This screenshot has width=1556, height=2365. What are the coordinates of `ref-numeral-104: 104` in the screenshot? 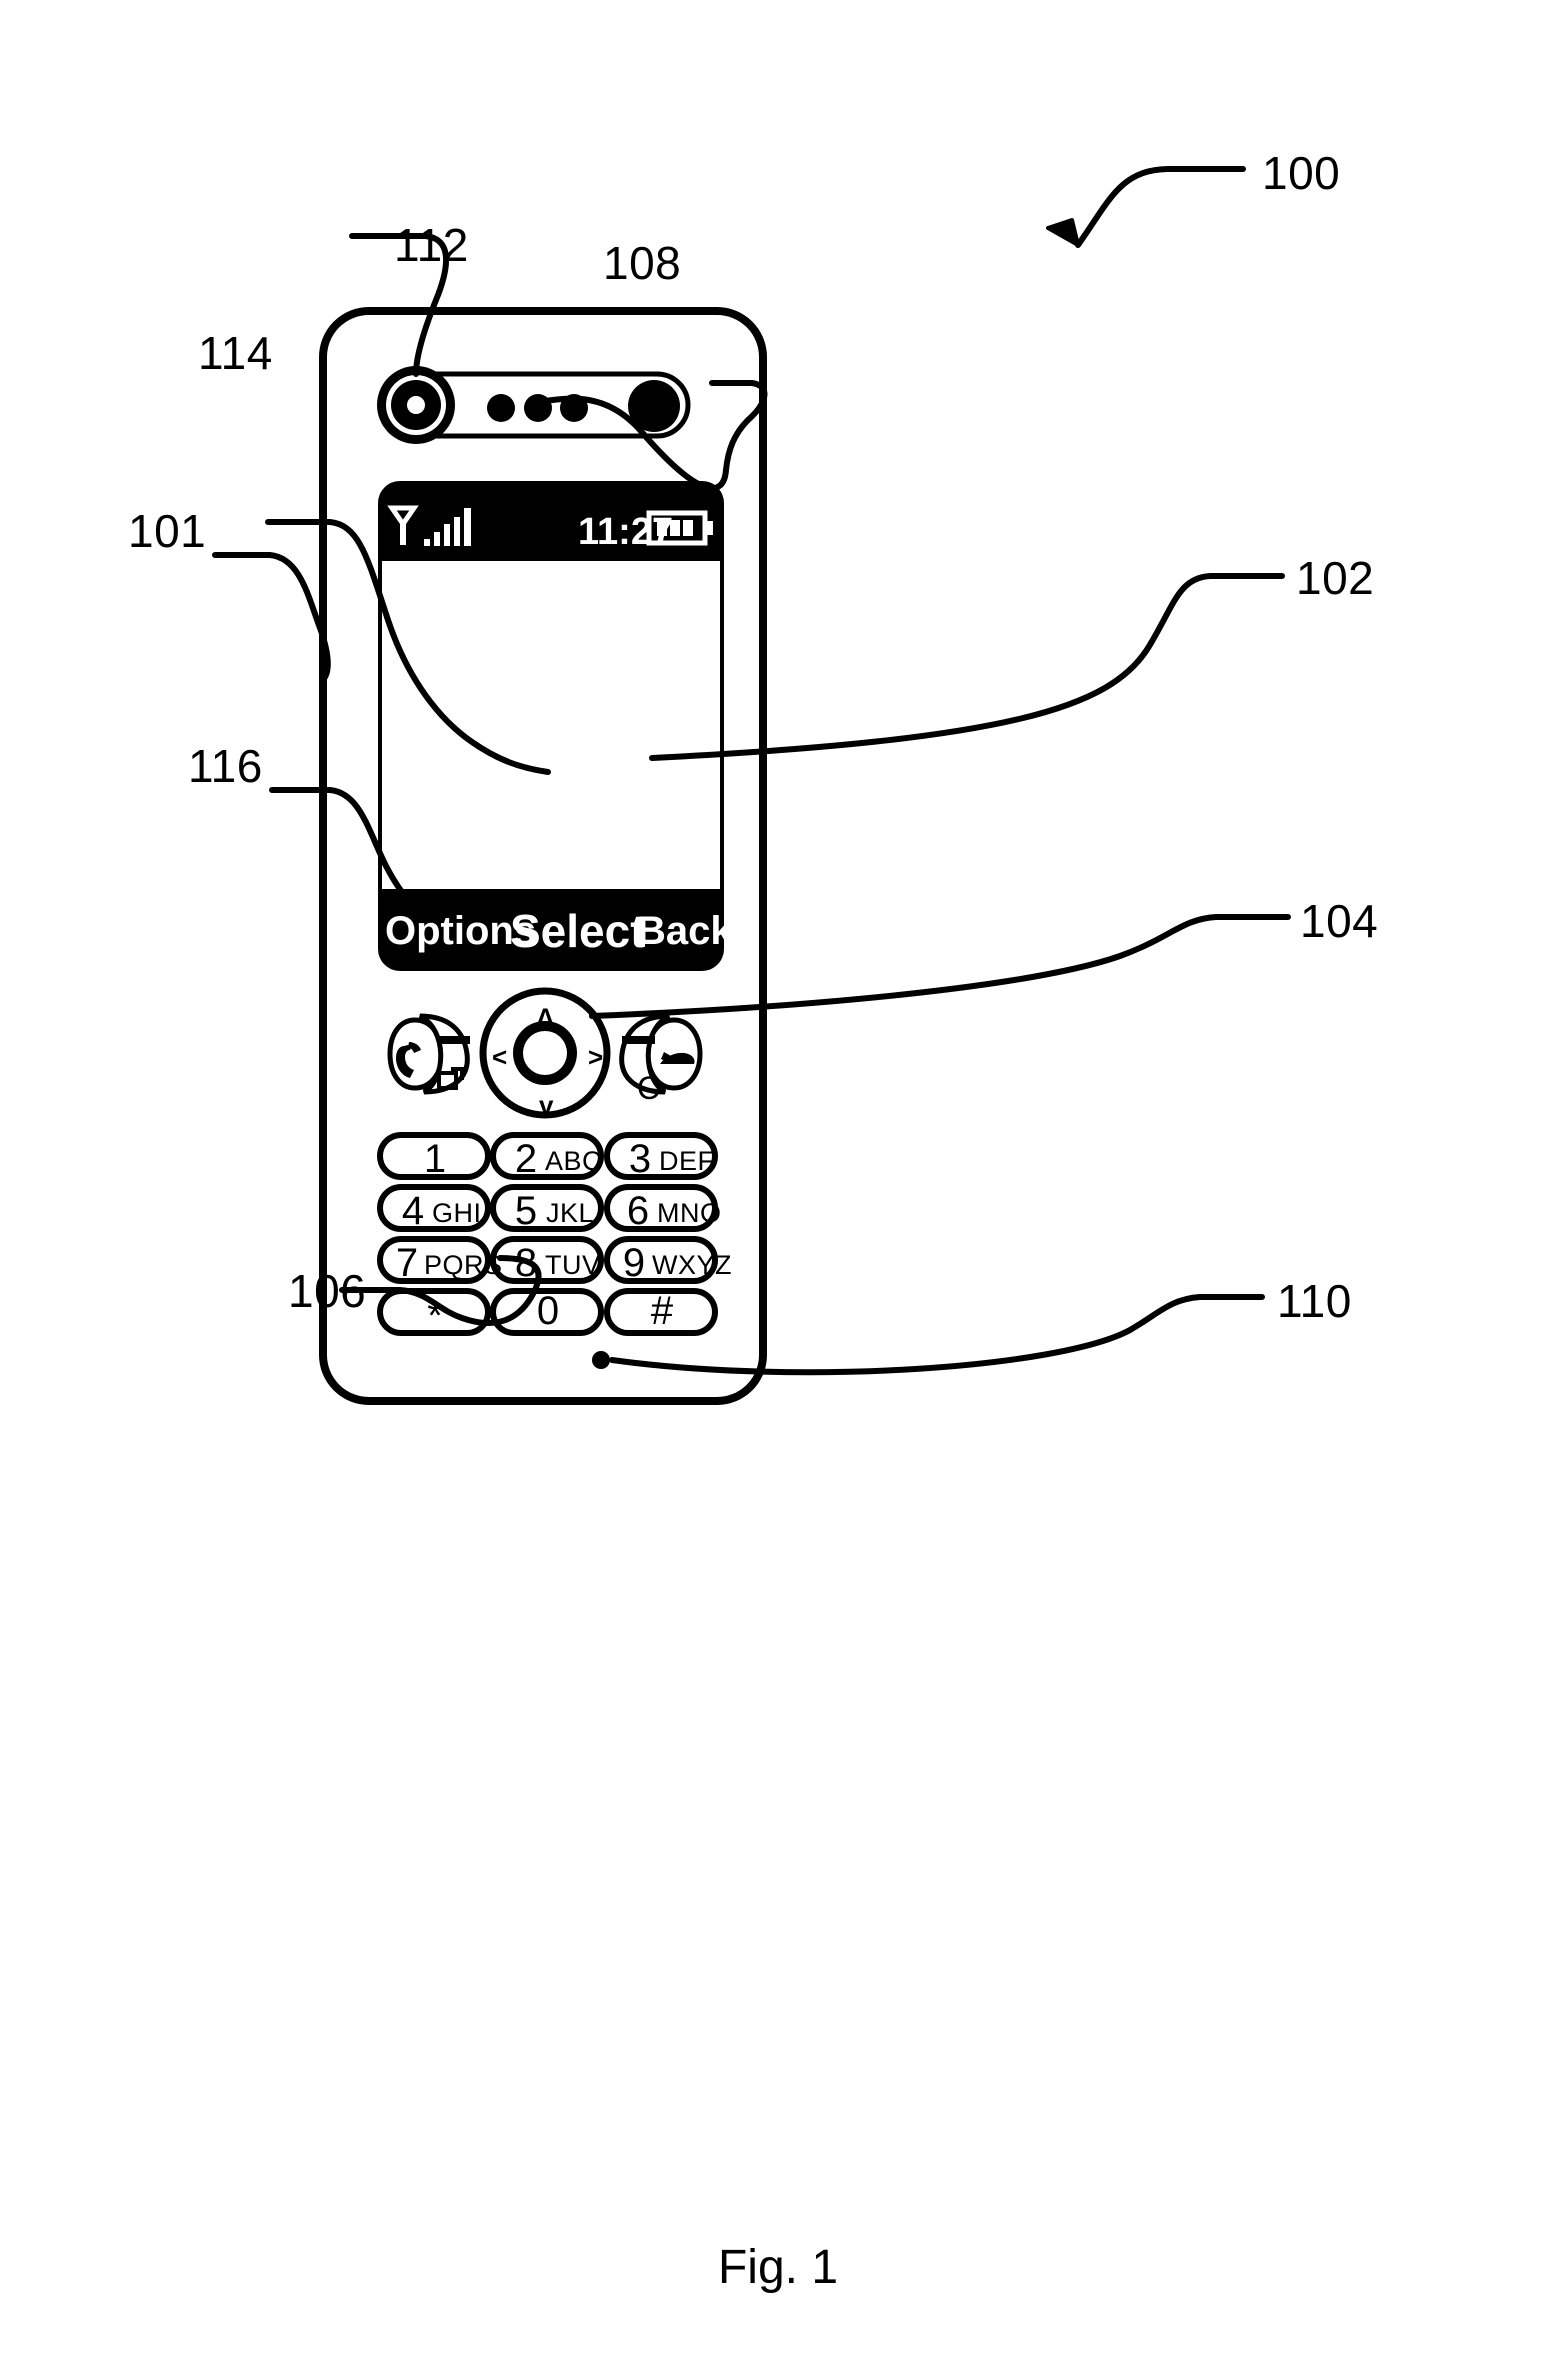 It's located at (1339, 921).